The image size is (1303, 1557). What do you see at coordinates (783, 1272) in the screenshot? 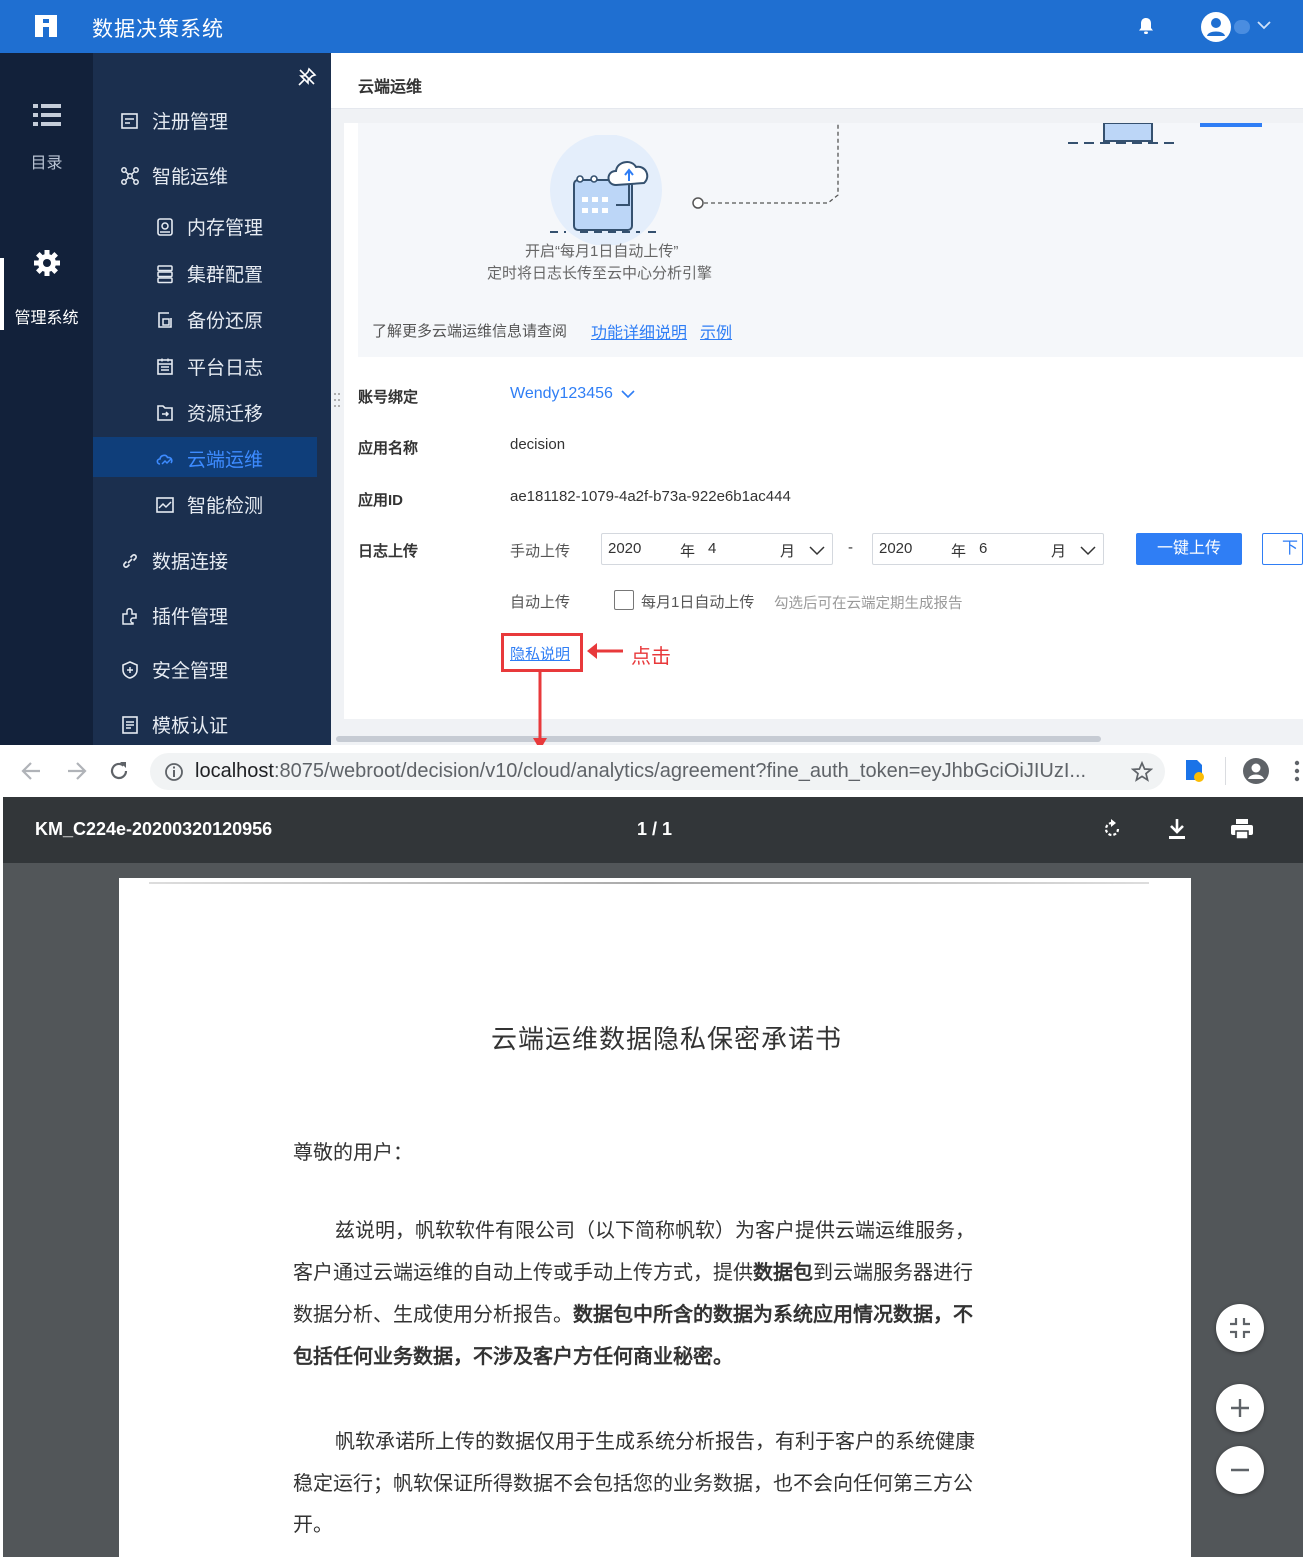
I see `doc-bold-text: 数据包` at bounding box center [783, 1272].